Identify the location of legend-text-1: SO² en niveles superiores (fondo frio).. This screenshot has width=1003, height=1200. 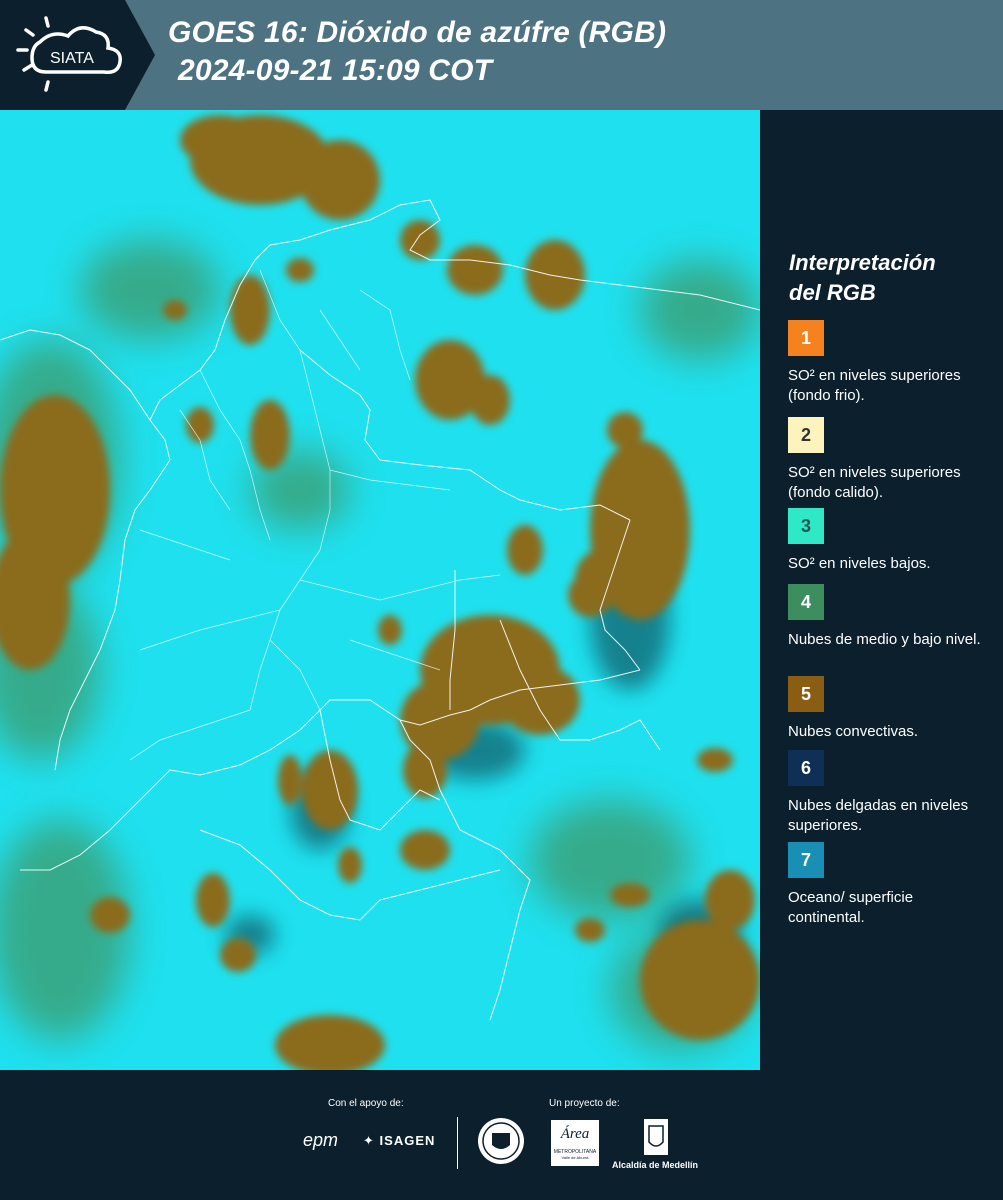
(874, 385).